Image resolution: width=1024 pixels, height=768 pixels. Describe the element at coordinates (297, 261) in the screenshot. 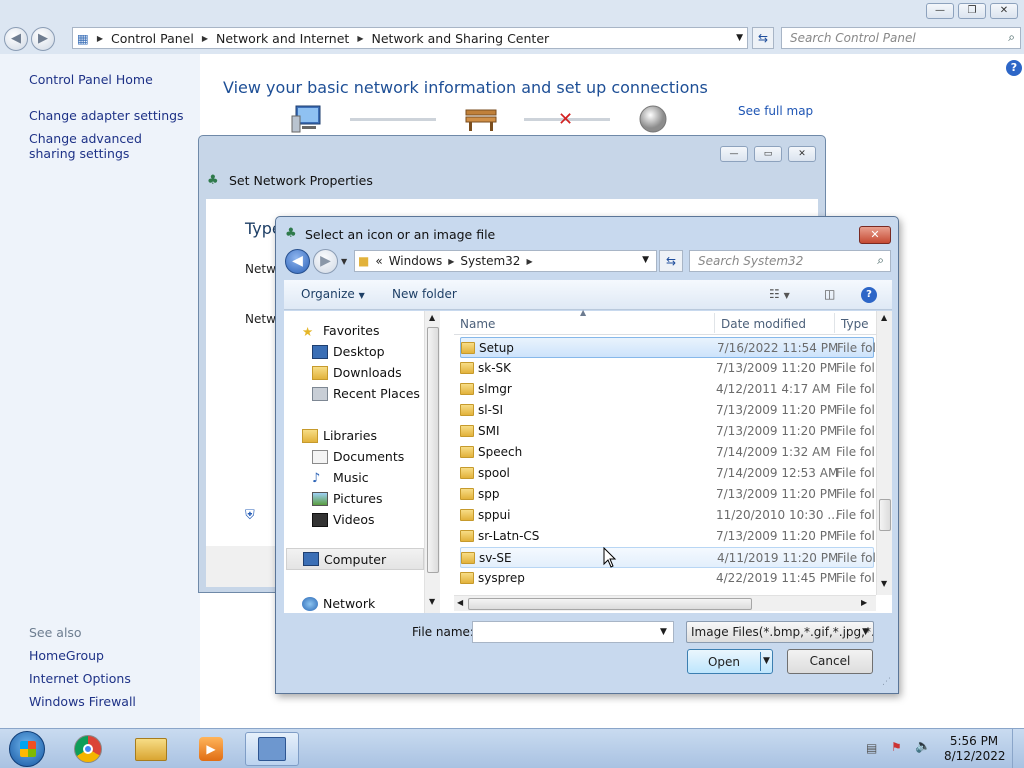

I see `dialog-back-button: ◀` at that location.